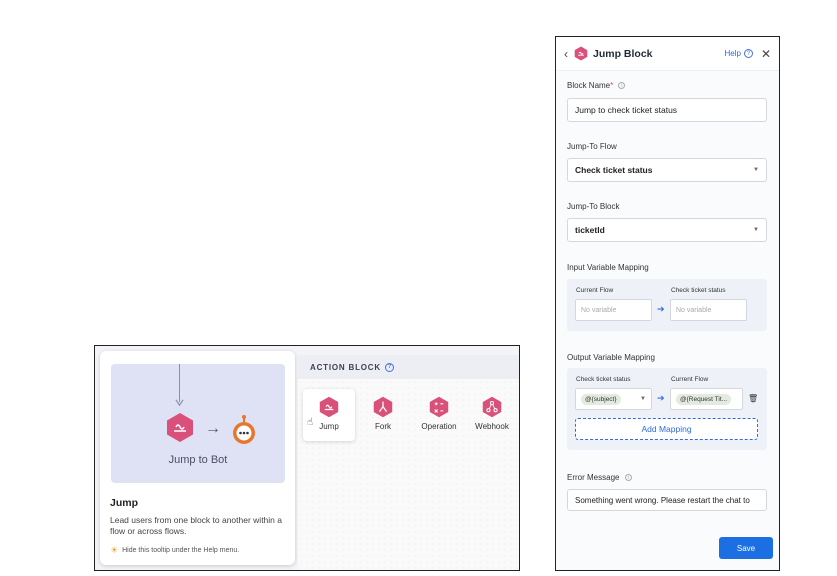 This screenshot has width=837, height=576. Describe the element at coordinates (329, 407) in the screenshot. I see `jump-icon` at that location.